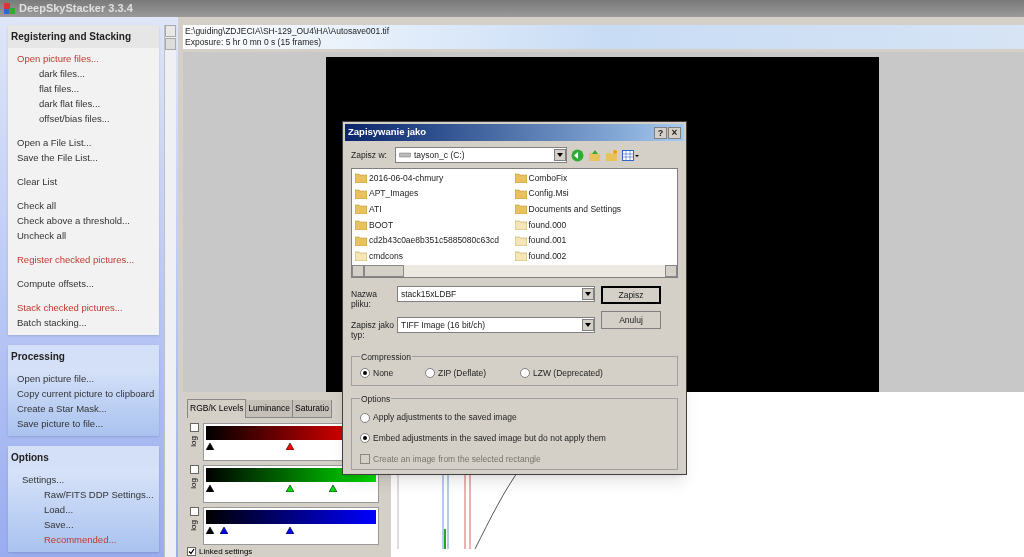  Describe the element at coordinates (369, 155) in the screenshot. I see `save-in-label: Zapisz w:` at that location.